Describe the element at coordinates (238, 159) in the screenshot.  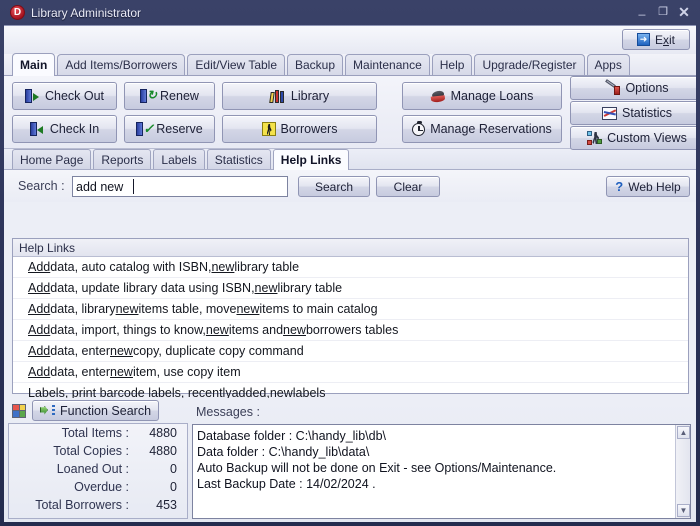
I see `subtab-statistics: Statistics` at that location.